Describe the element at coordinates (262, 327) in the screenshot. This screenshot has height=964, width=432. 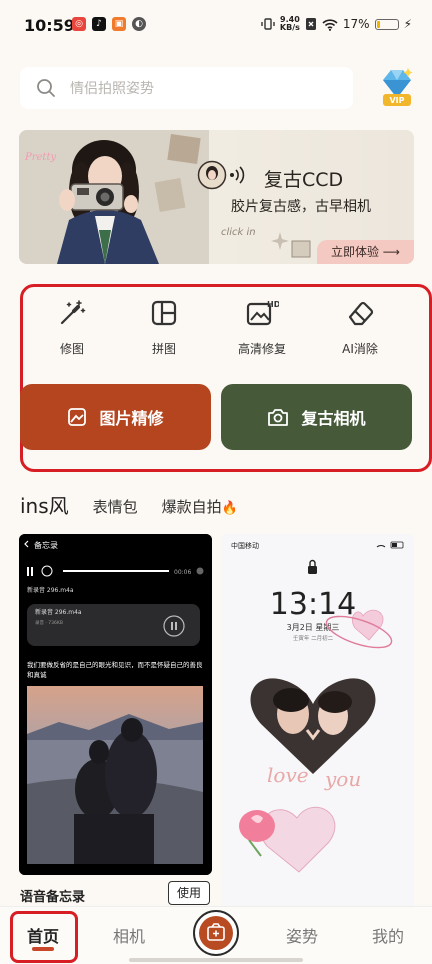
I see `tool-hd-restore: HD 高清修复` at that location.